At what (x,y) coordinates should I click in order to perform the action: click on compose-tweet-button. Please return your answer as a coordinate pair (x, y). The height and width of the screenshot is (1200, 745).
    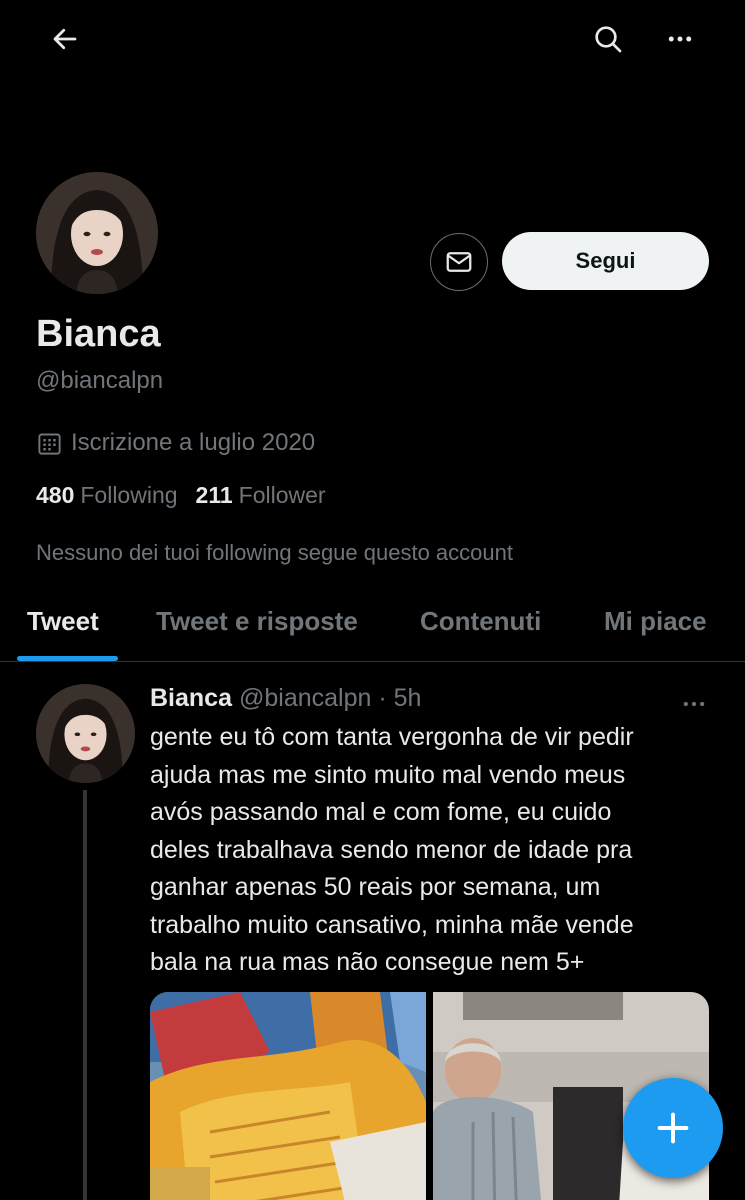
    Looking at the image, I should click on (673, 1128).